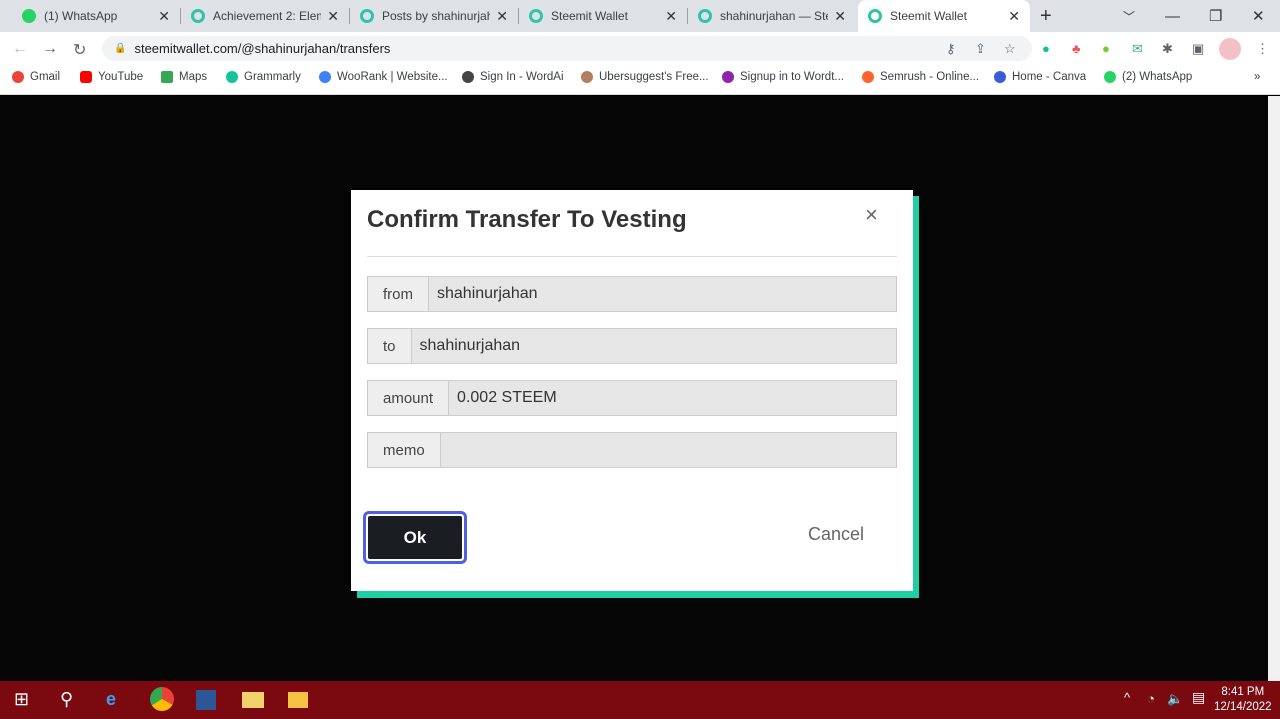 The width and height of the screenshot is (1280, 719). I want to click on extension-icon: ●, so click(1106, 48).